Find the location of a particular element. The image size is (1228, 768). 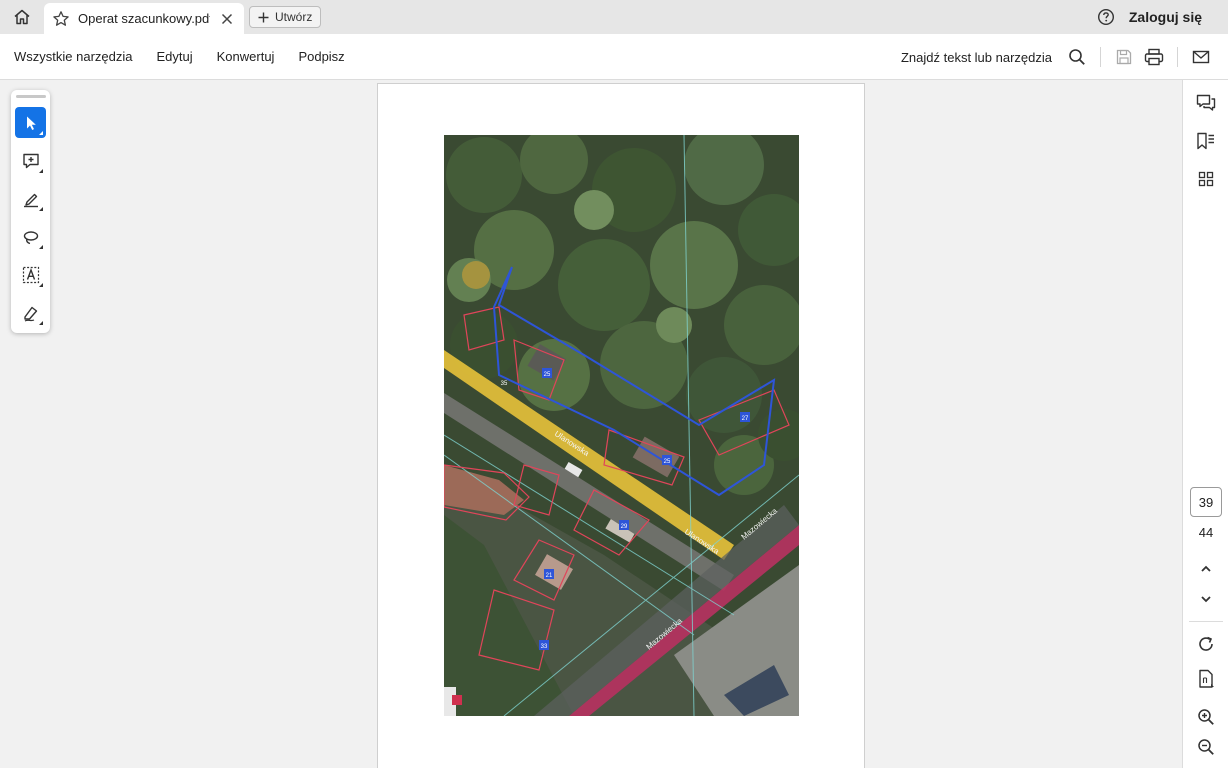

grid-icon is located at coordinates (1206, 179).